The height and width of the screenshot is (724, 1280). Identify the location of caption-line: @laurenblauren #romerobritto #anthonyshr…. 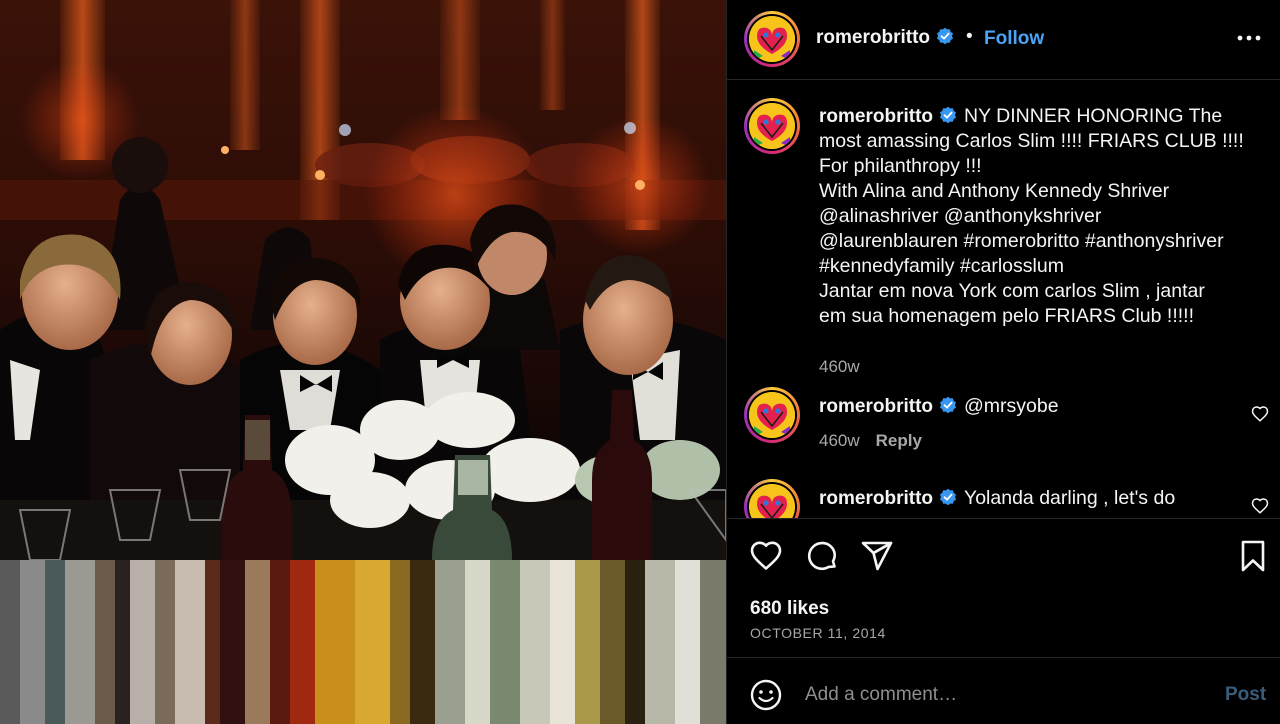
(1021, 241).